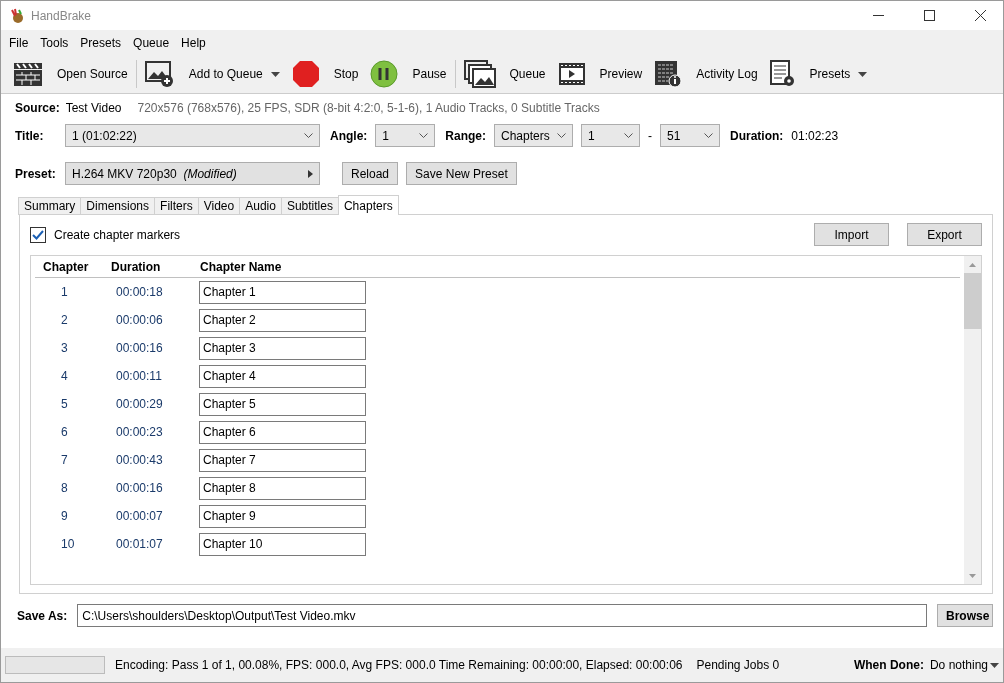  What do you see at coordinates (118, 206) in the screenshot?
I see `tab: Dimensions` at bounding box center [118, 206].